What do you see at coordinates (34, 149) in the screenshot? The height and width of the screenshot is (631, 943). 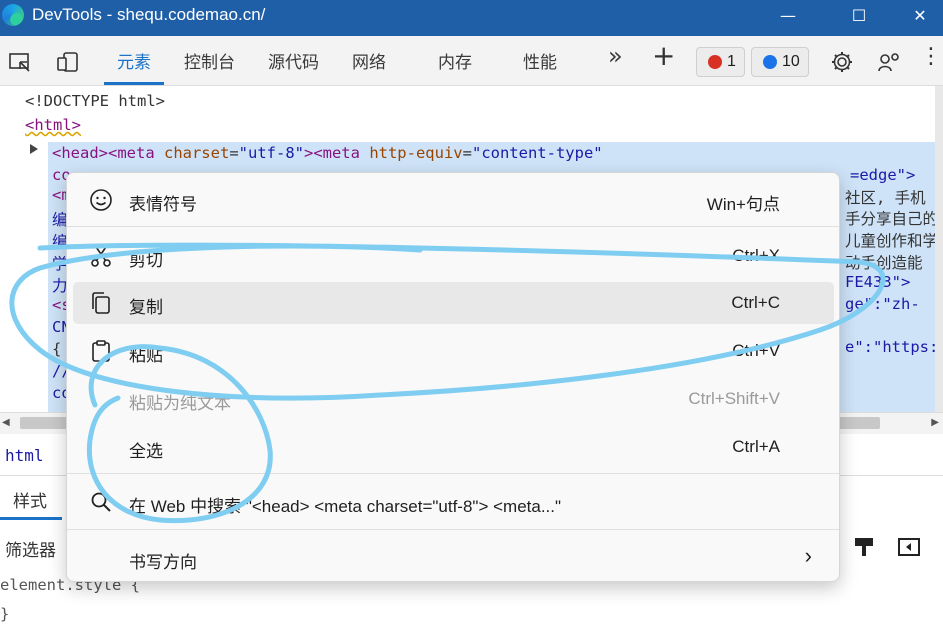 I see `expand-arrow-icon` at bounding box center [34, 149].